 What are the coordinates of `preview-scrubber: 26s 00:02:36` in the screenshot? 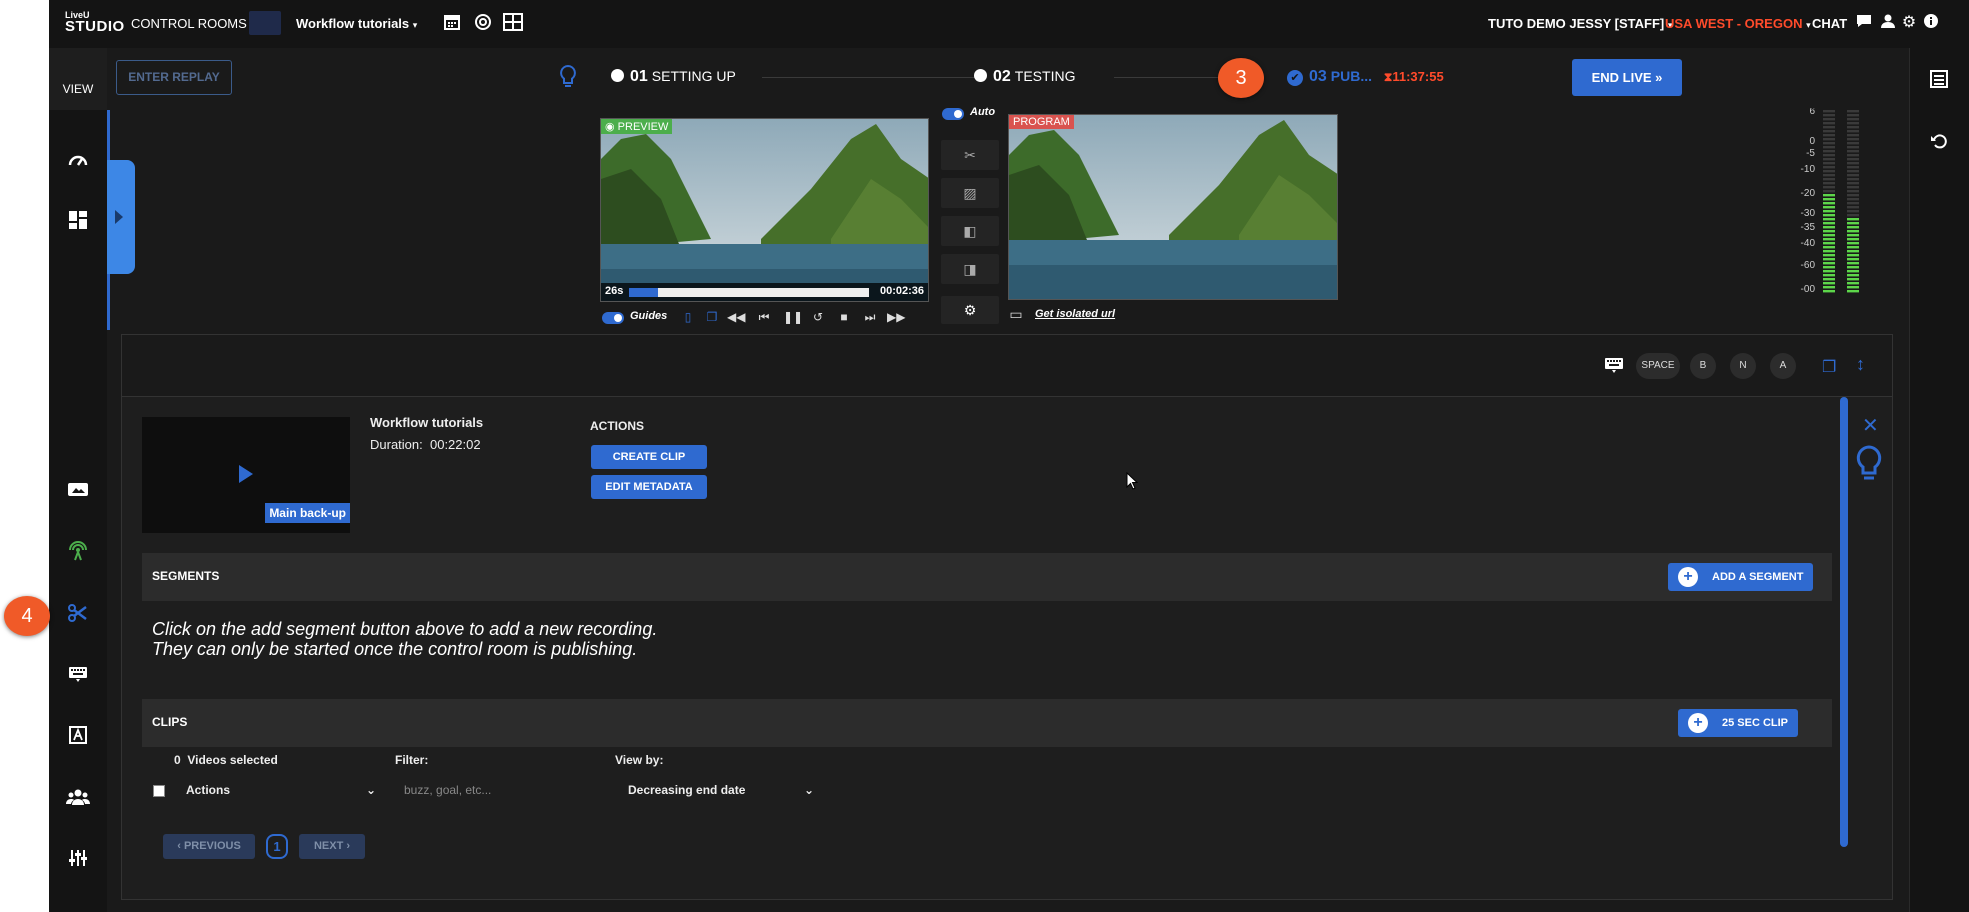 It's located at (764, 292).